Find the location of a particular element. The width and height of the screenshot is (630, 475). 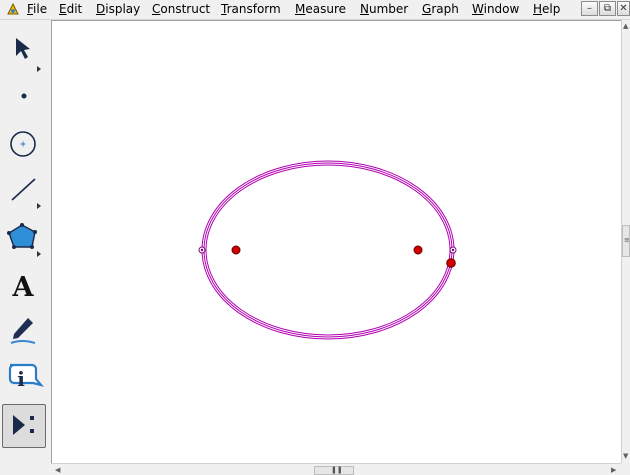

grip-icon: ❚❚ is located at coordinates (337, 470).